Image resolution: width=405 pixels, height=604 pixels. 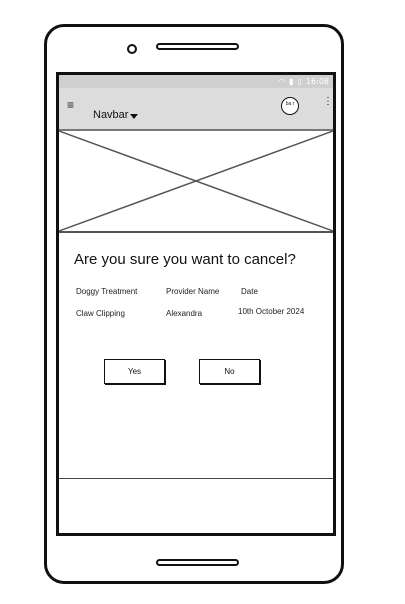 What do you see at coordinates (328, 102) in the screenshot?
I see `more-options-icon: ⋮` at bounding box center [328, 102].